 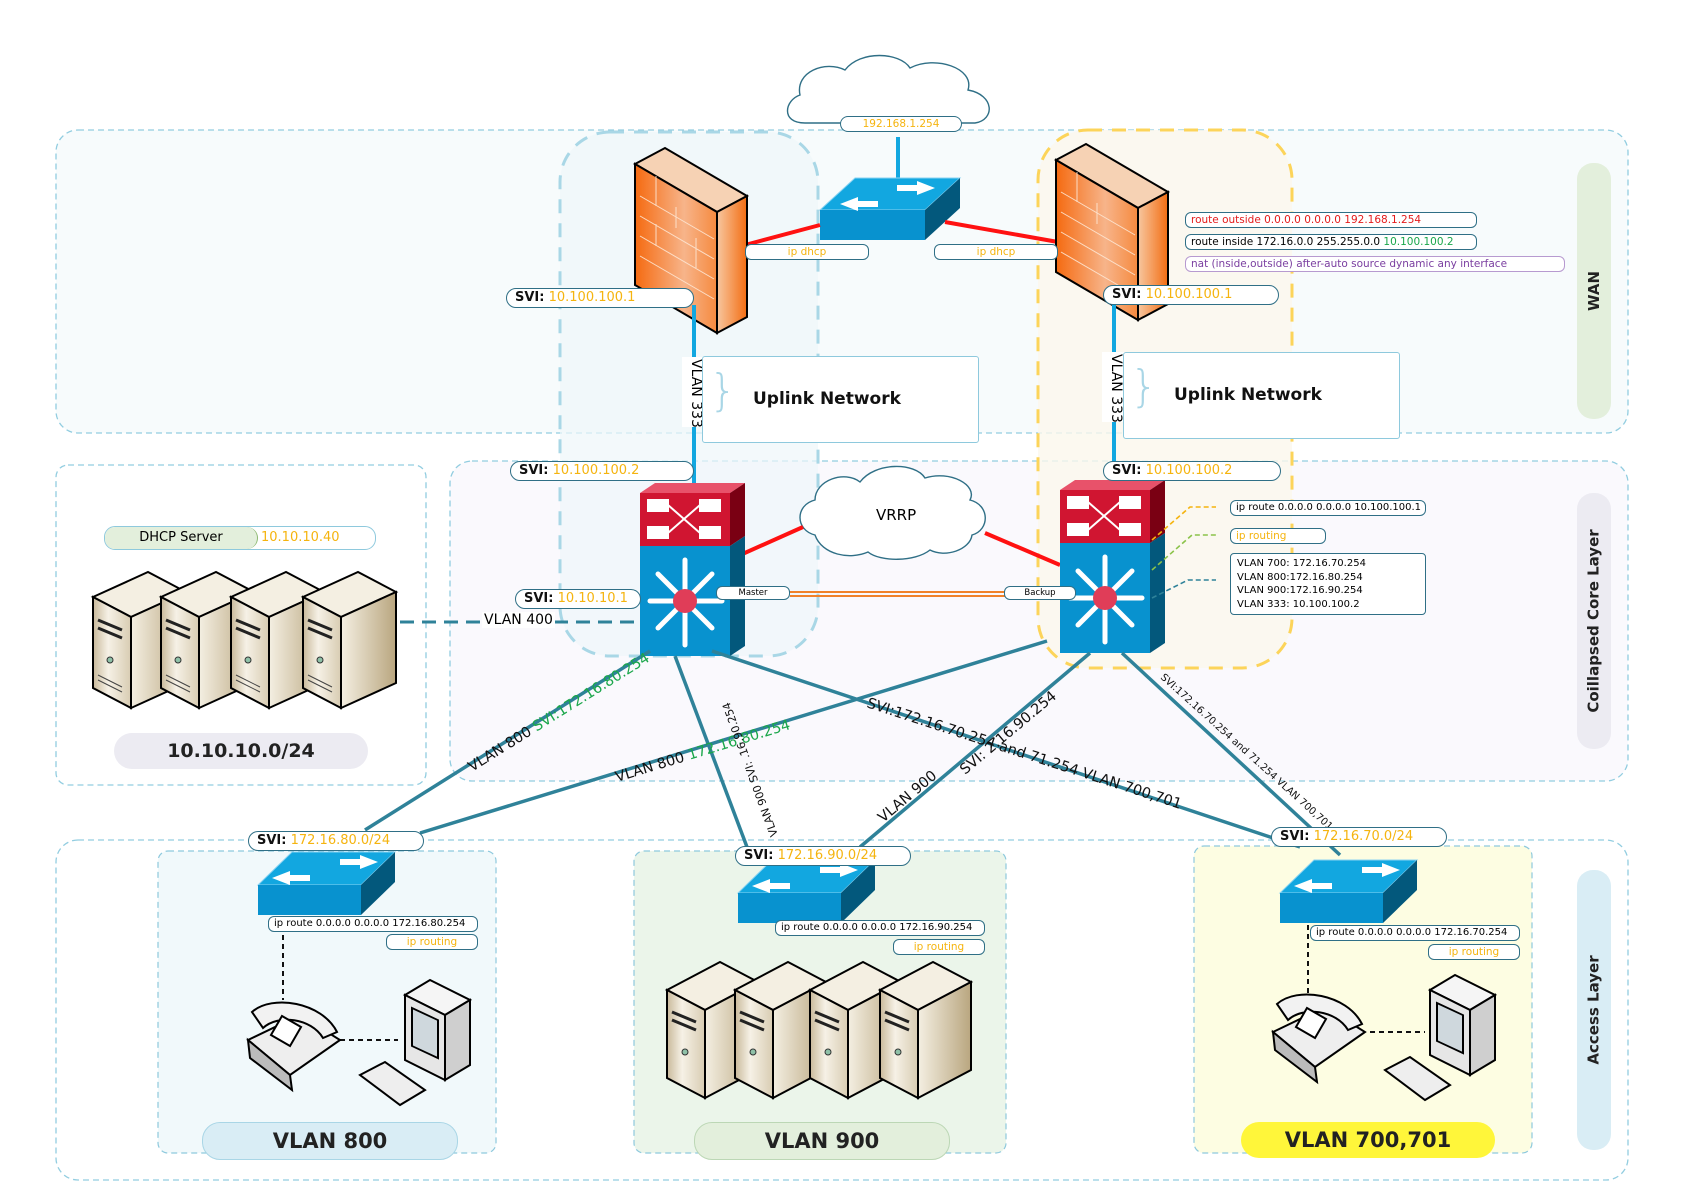 What do you see at coordinates (822, 1141) in the screenshot?
I see `vlan900-badge: VLAN 900` at bounding box center [822, 1141].